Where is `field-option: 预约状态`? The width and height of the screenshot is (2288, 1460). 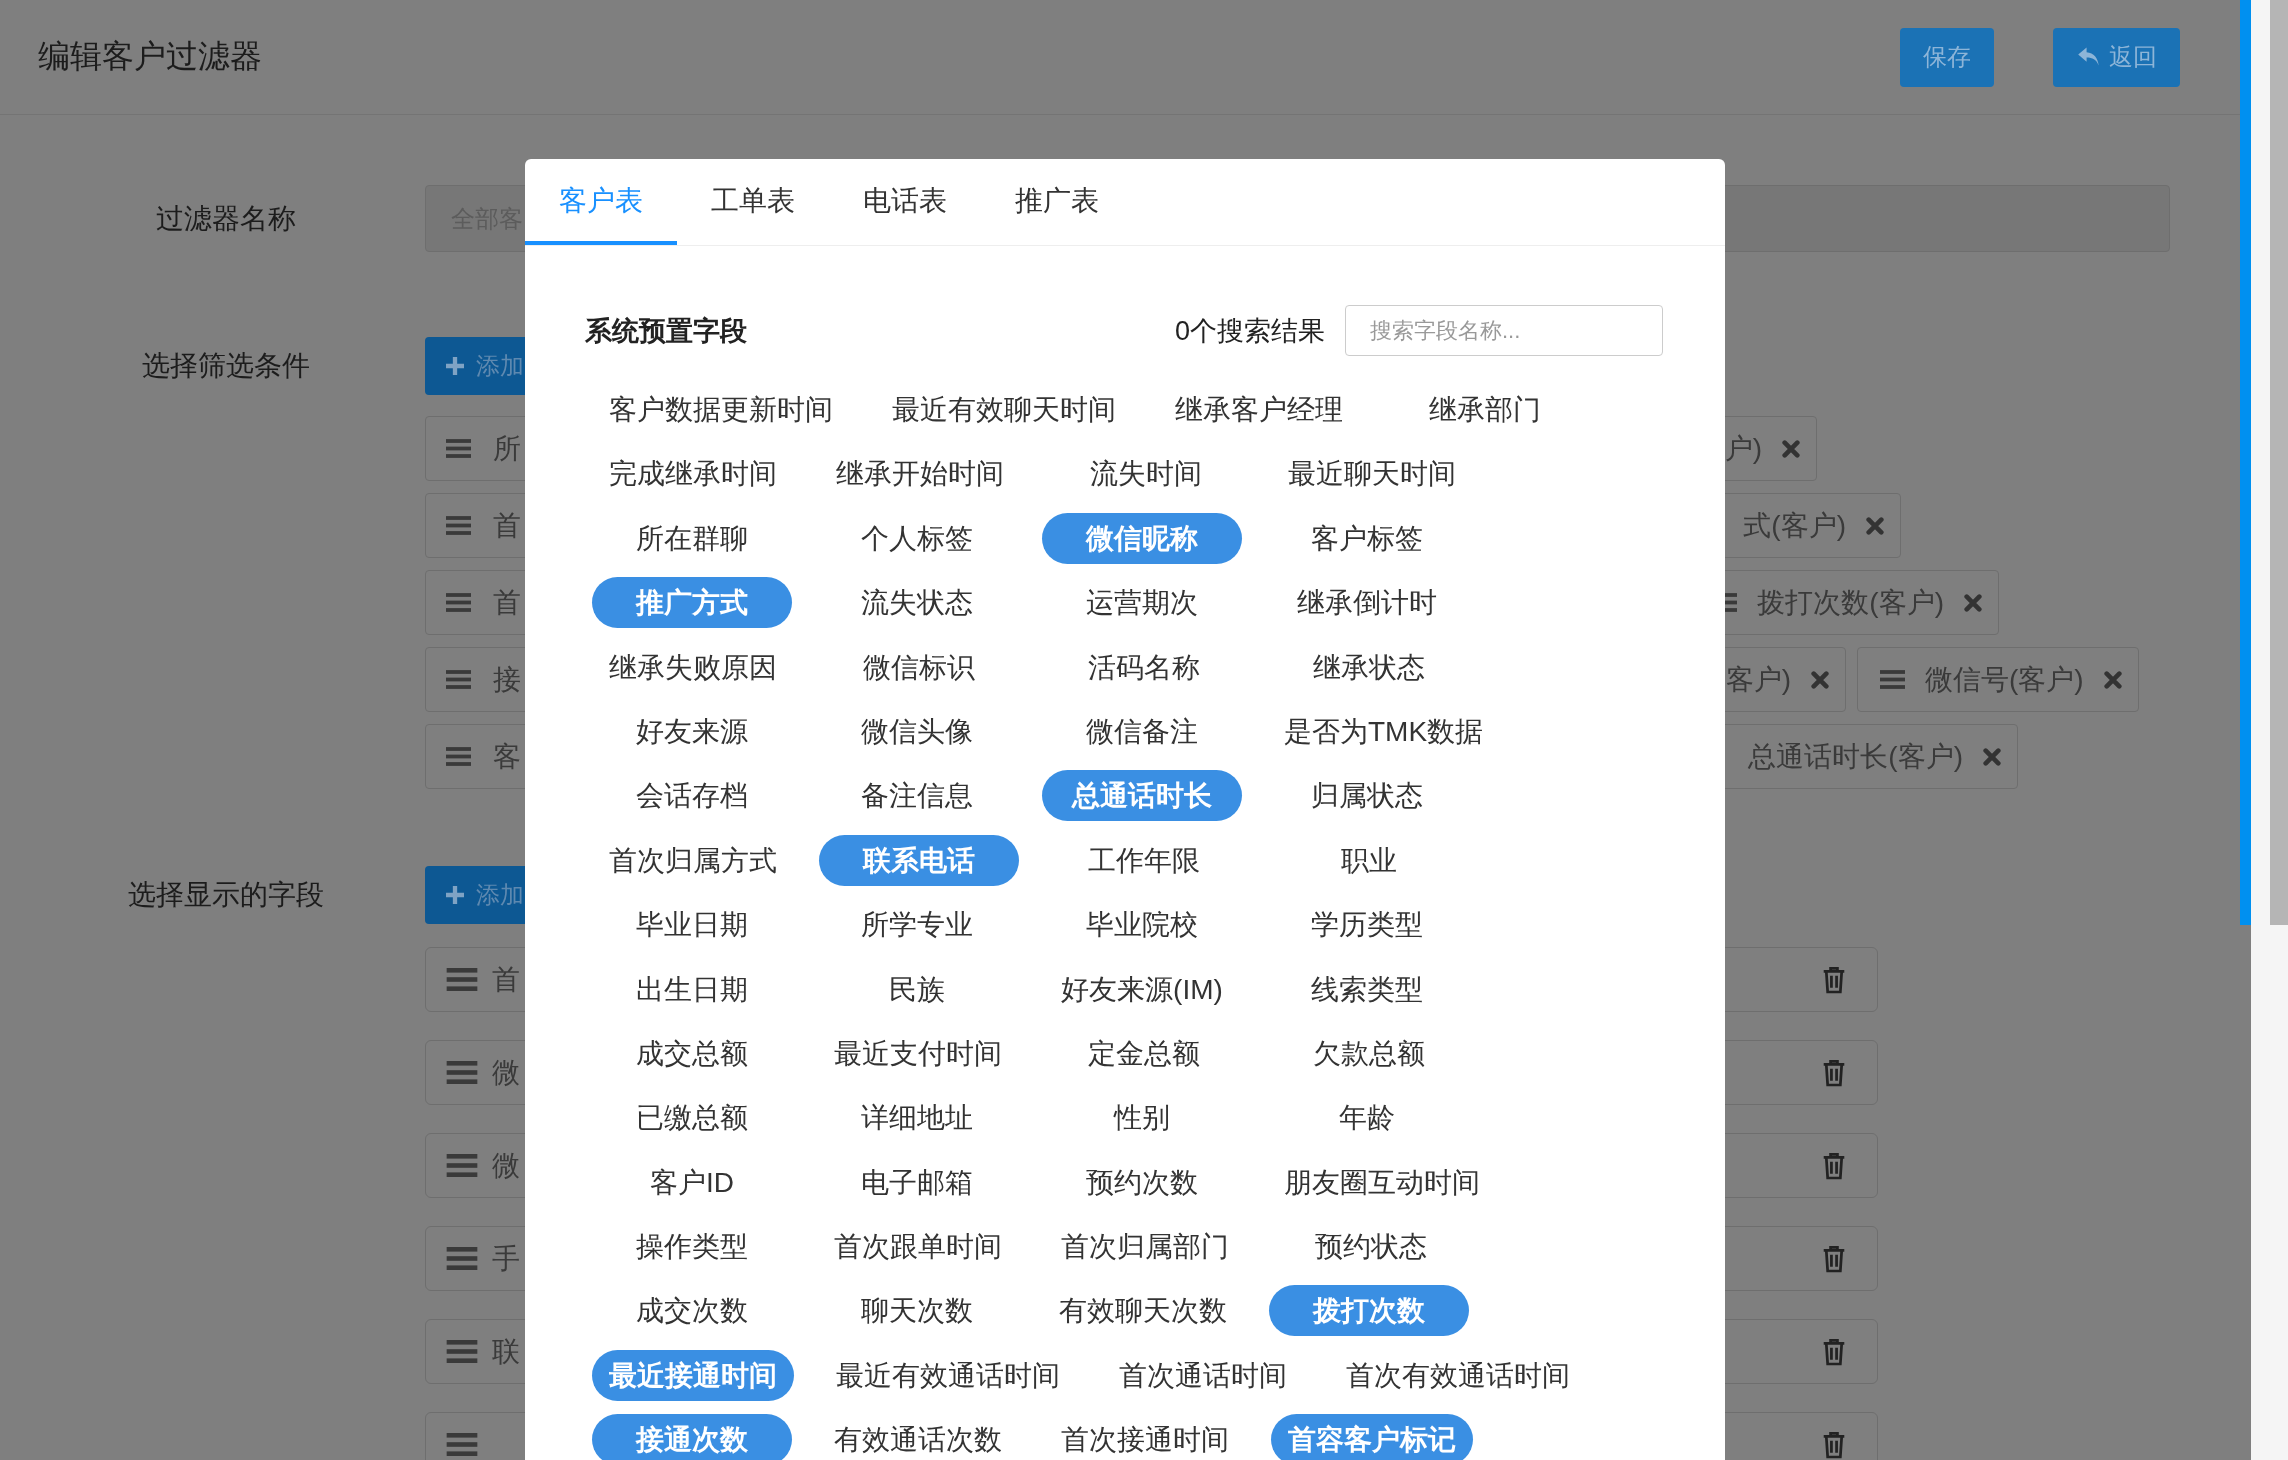
field-option: 预约状态 is located at coordinates (1371, 1247).